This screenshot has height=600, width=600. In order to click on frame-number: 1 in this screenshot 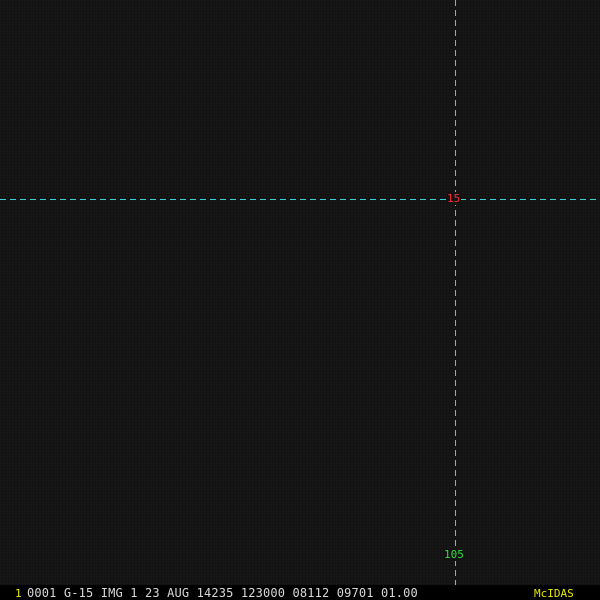, I will do `click(18, 593)`.